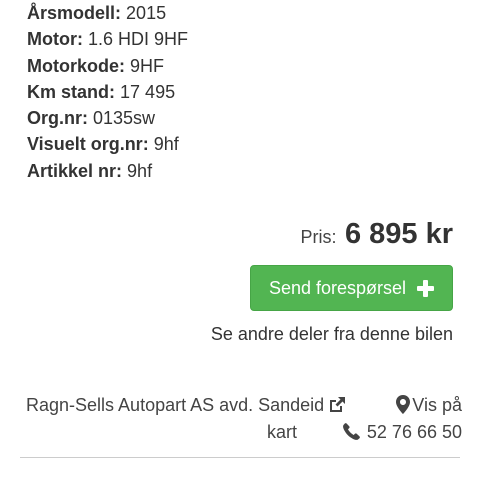 This screenshot has height=480, width=480. What do you see at coordinates (247, 13) in the screenshot?
I see `spec-row-year: Årsmodell: 2015` at bounding box center [247, 13].